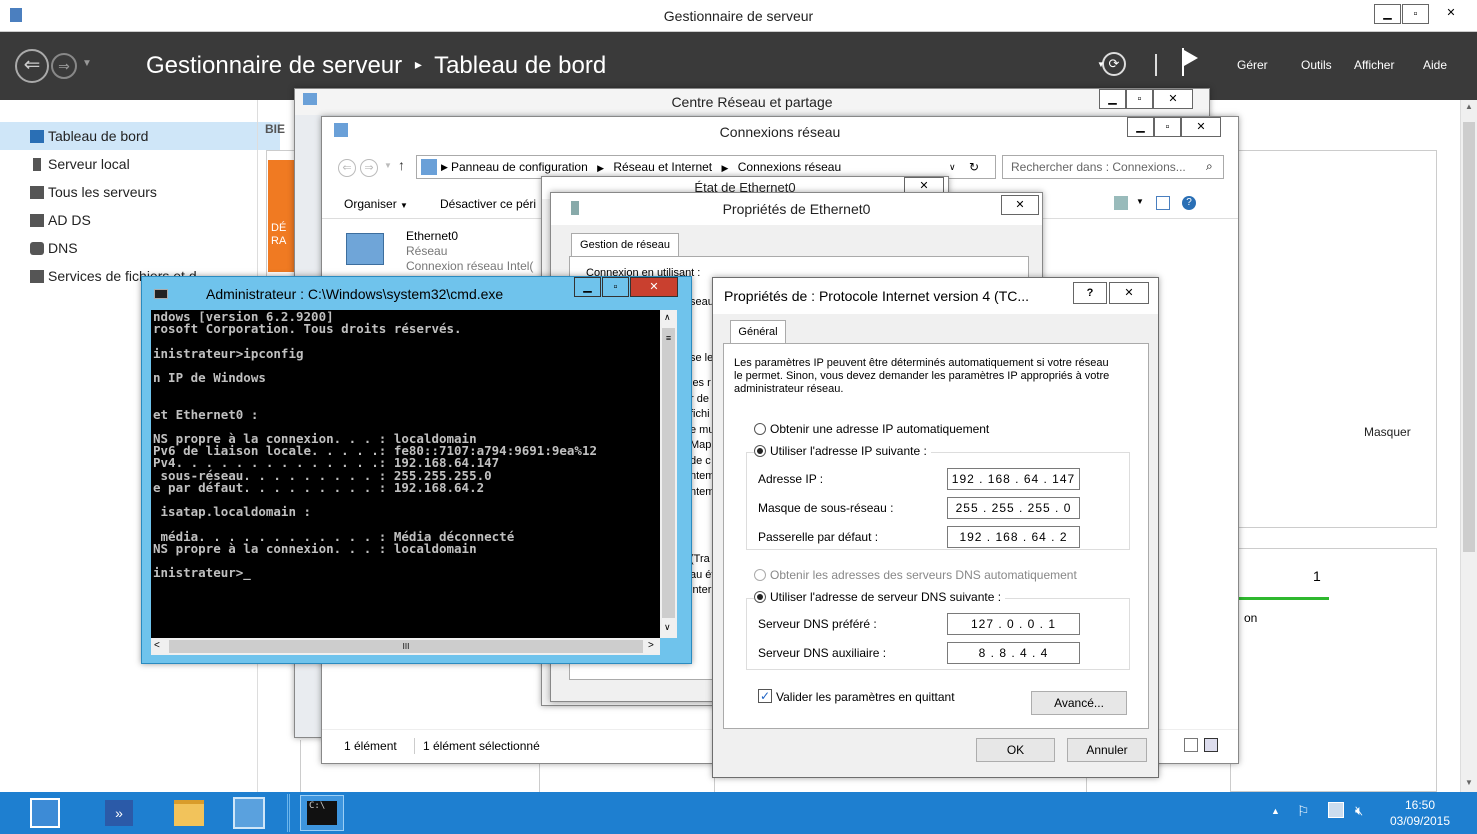  I want to click on props-close-button: ✕, so click(1020, 205).